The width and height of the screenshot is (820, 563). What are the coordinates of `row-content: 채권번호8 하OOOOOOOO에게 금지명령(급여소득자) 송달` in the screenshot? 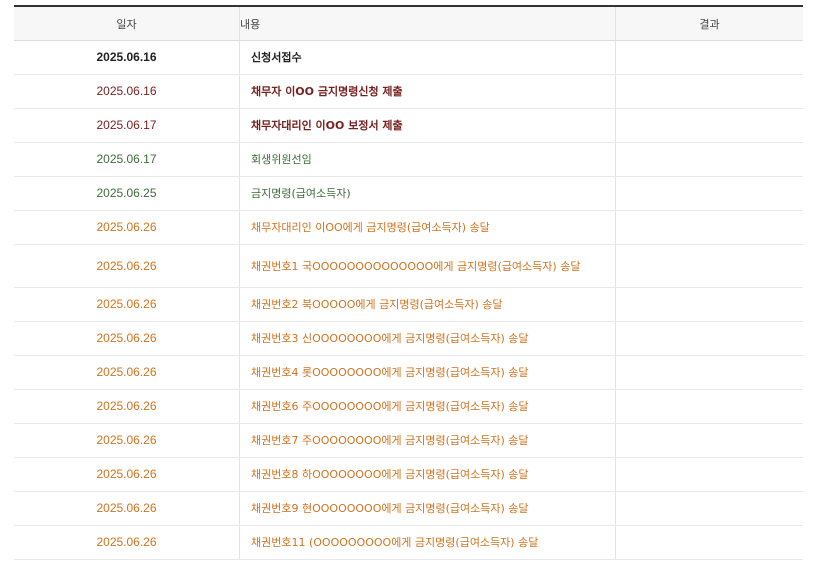 It's located at (427, 474).